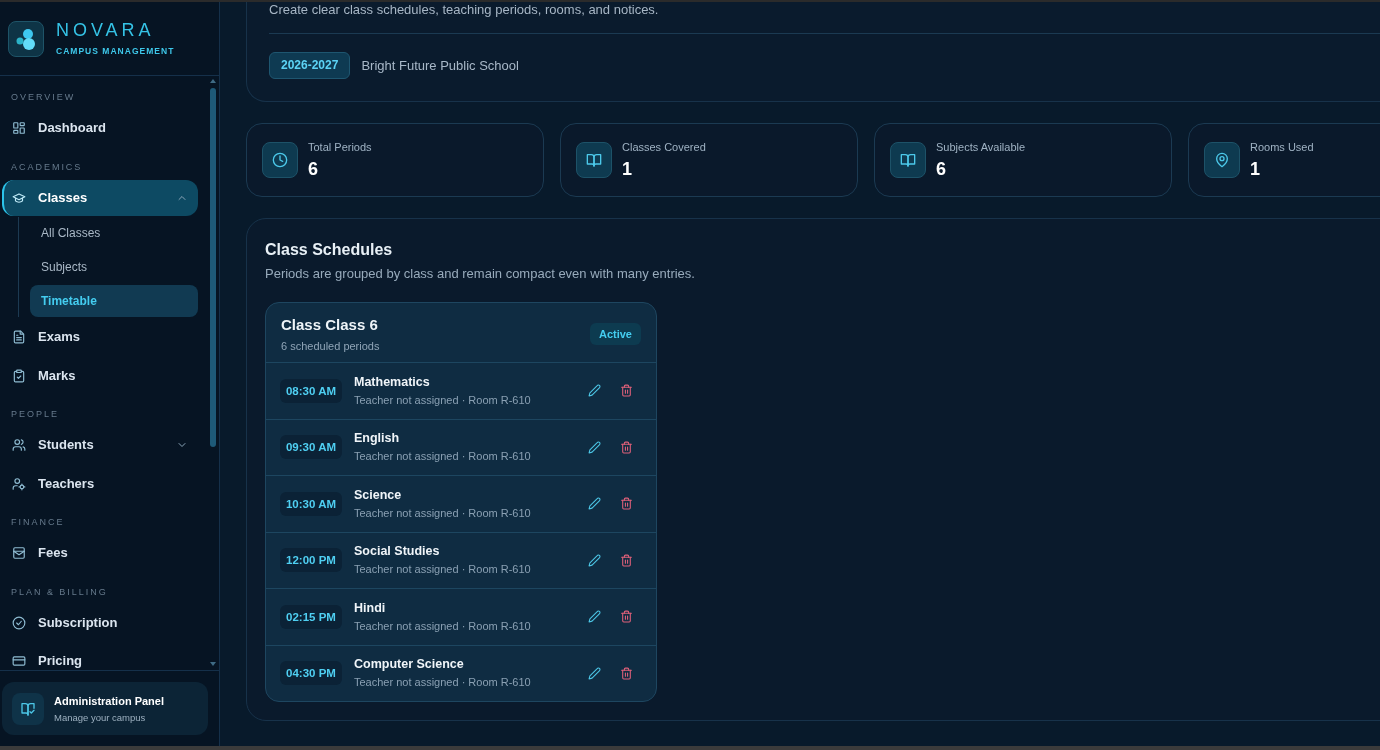 The height and width of the screenshot is (750, 1380). Describe the element at coordinates (311, 673) in the screenshot. I see `period-time: 04:30 PM` at that location.